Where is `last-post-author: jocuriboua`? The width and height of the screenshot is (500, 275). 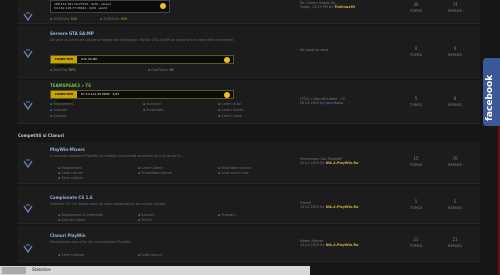 last-post-author: jocuriboua is located at coordinates (335, 103).